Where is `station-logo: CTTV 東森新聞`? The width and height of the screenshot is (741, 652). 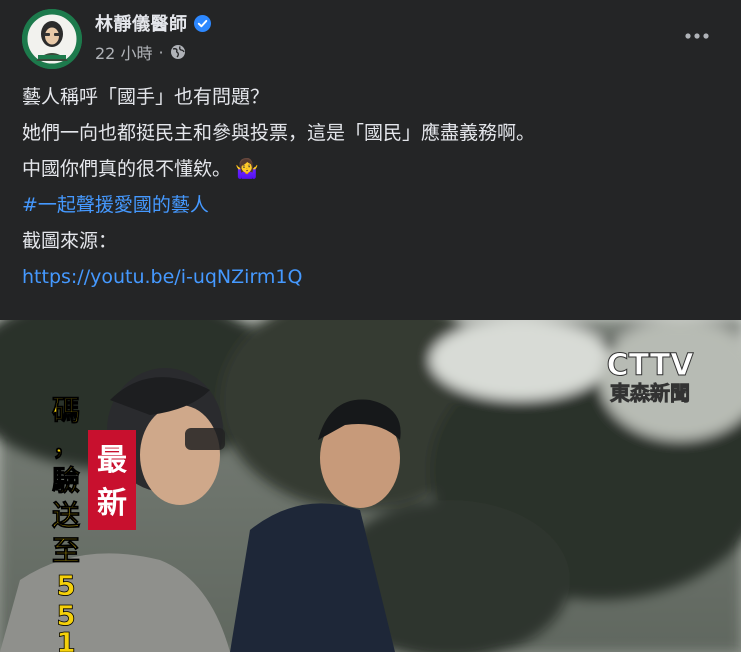 station-logo: CTTV 東森新聞 is located at coordinates (650, 377).